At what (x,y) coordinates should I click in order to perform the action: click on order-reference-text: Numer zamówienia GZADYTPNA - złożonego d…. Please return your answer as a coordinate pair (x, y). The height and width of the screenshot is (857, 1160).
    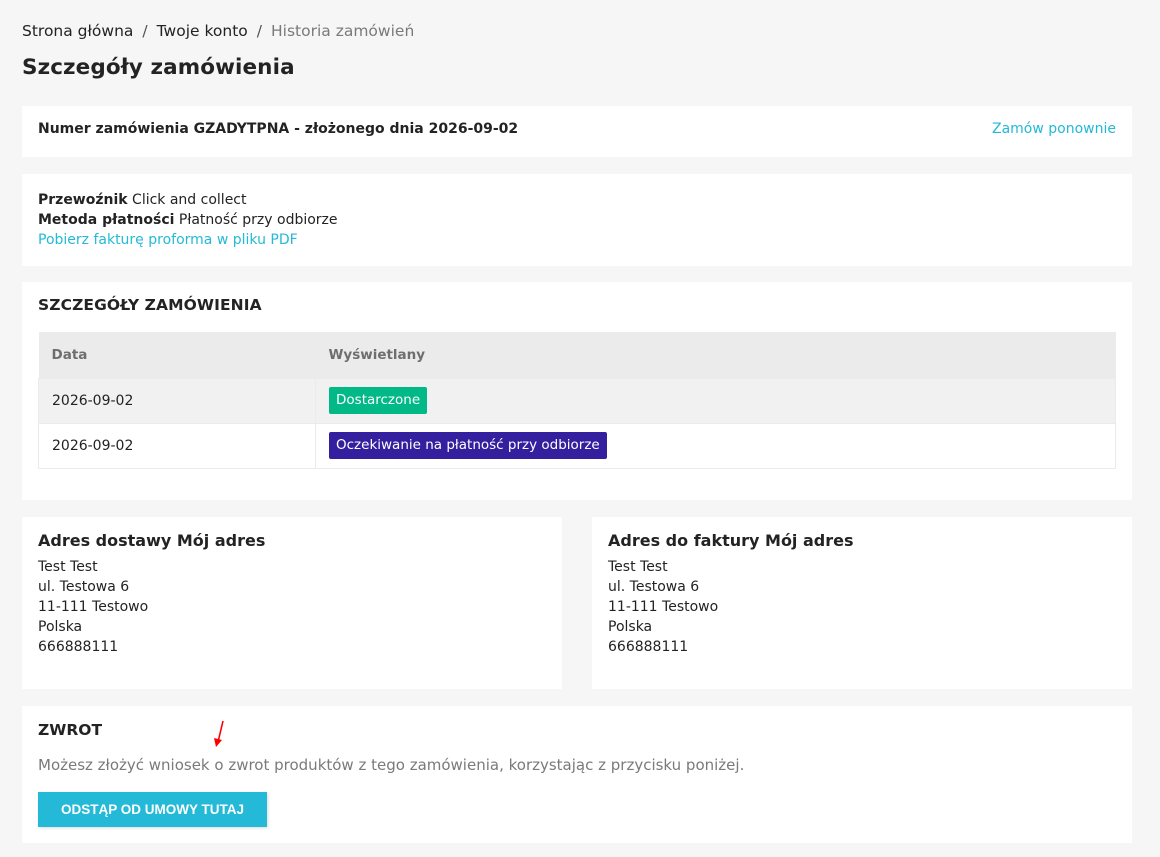
    Looking at the image, I should click on (278, 129).